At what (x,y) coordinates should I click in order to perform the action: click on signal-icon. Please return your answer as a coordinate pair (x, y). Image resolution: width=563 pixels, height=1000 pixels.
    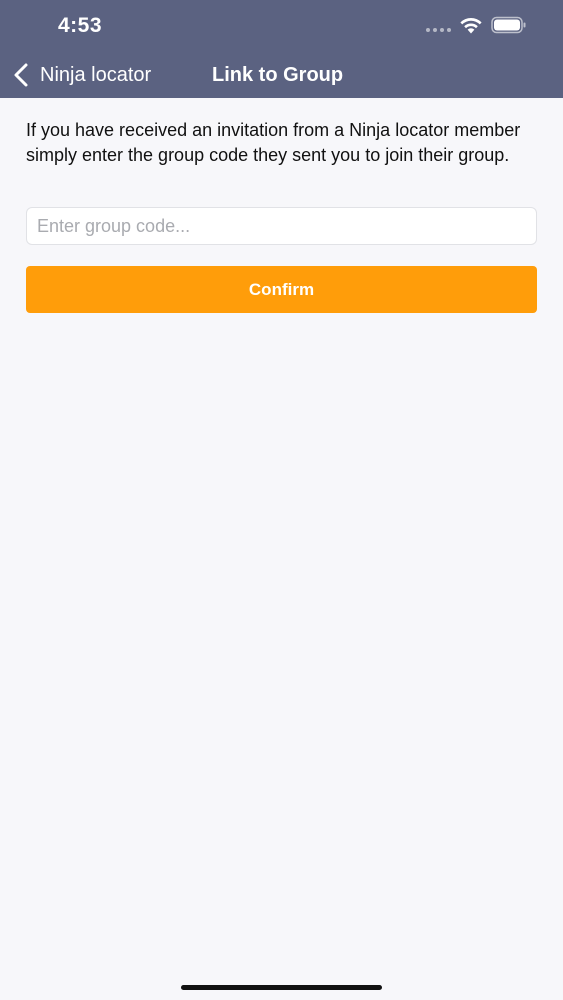
    Looking at the image, I should click on (440, 30).